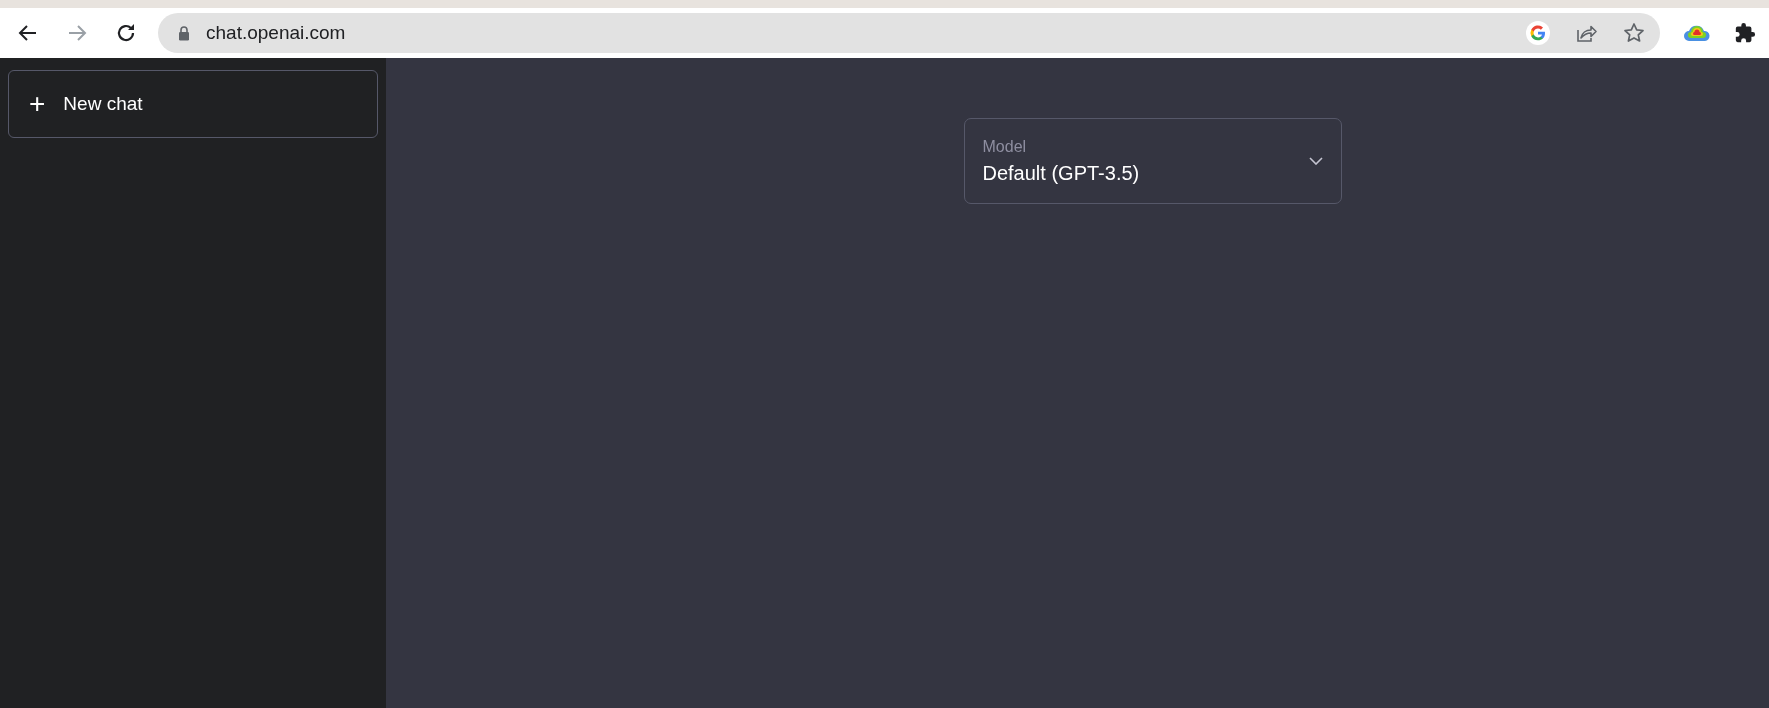 This screenshot has height=708, width=1769. What do you see at coordinates (184, 33) in the screenshot?
I see `lock-icon` at bounding box center [184, 33].